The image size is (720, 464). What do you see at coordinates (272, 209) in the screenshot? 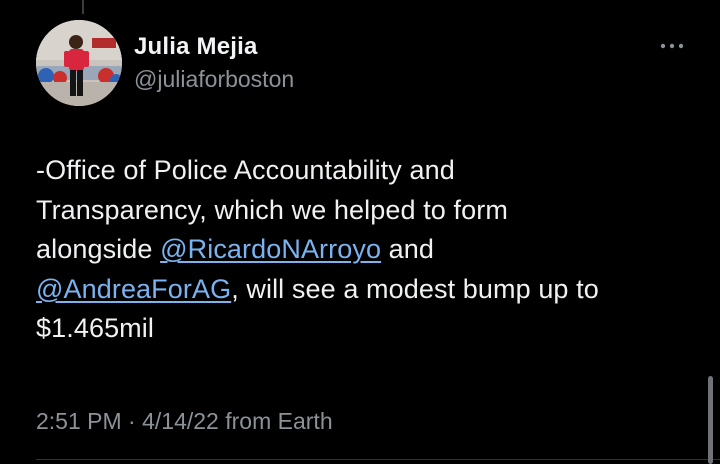
I see `tweet-text-line: Transparency, which we helped to form` at bounding box center [272, 209].